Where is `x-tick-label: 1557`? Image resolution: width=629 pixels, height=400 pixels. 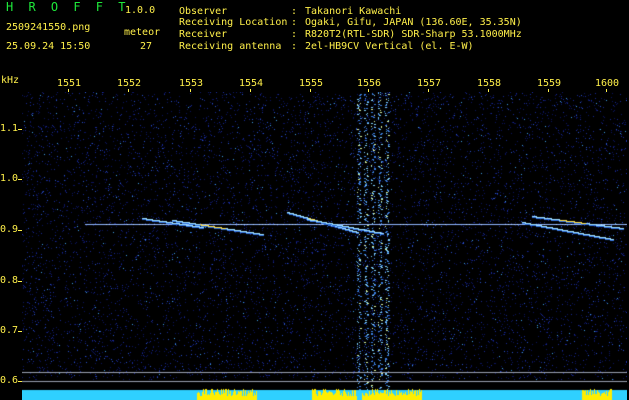 x-tick-label: 1557 is located at coordinates (429, 83).